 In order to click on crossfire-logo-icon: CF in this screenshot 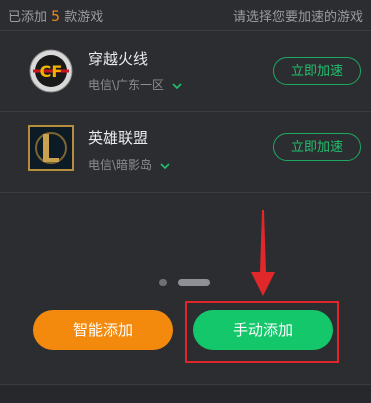, I will do `click(51, 71)`.